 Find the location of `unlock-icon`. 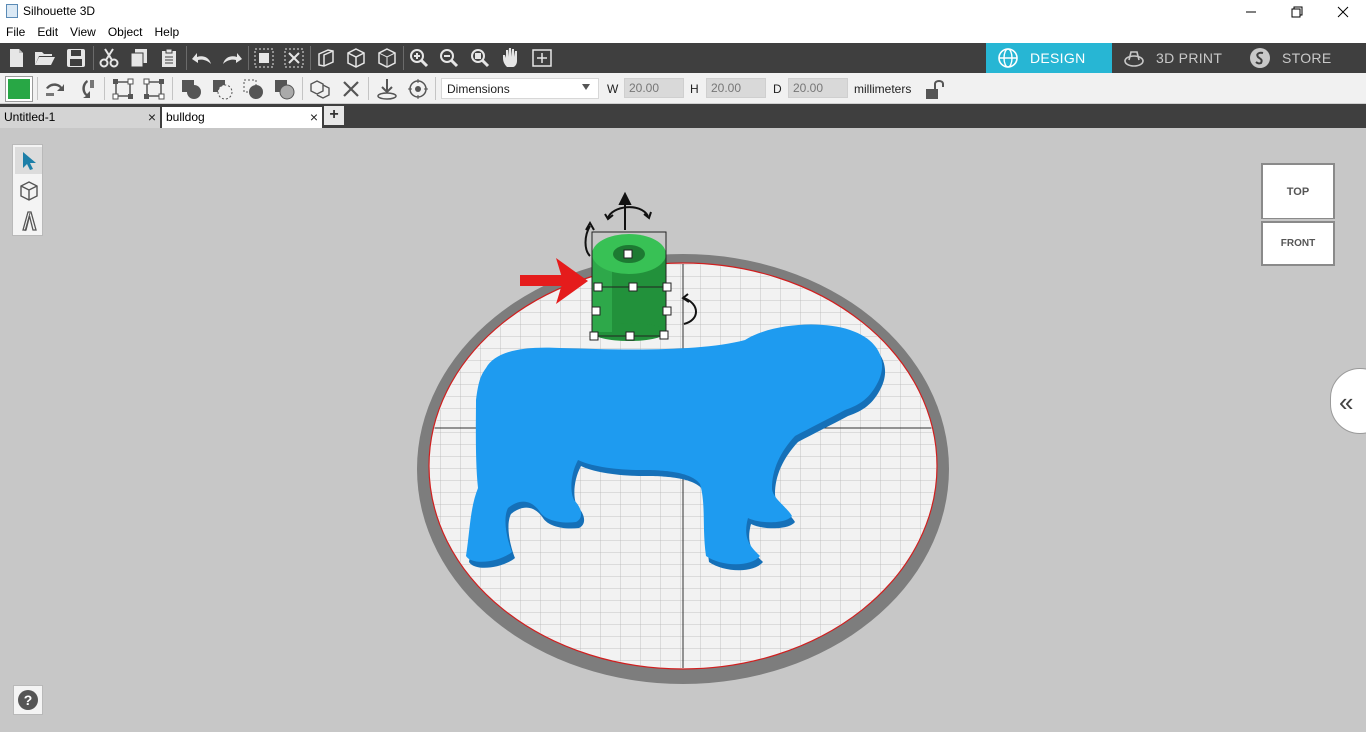

unlock-icon is located at coordinates (935, 89).